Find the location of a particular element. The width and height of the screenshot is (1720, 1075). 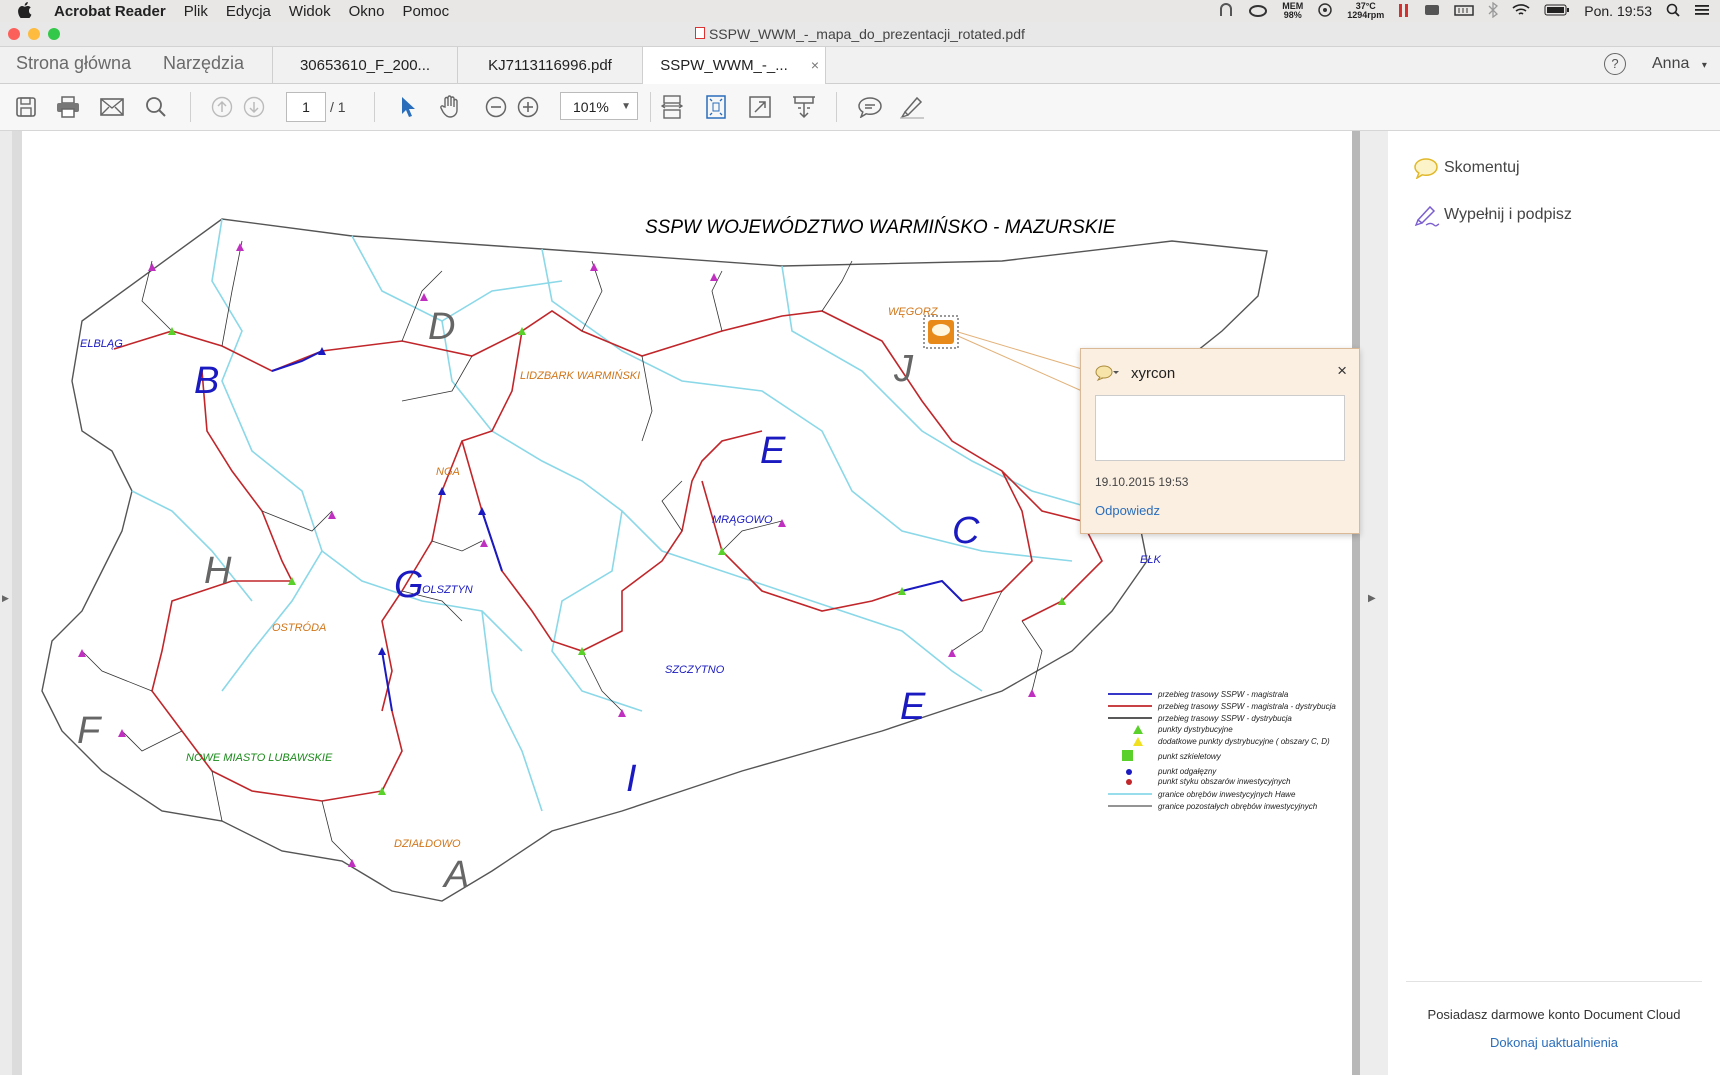

scroll-mode-icon is located at coordinates (804, 107).